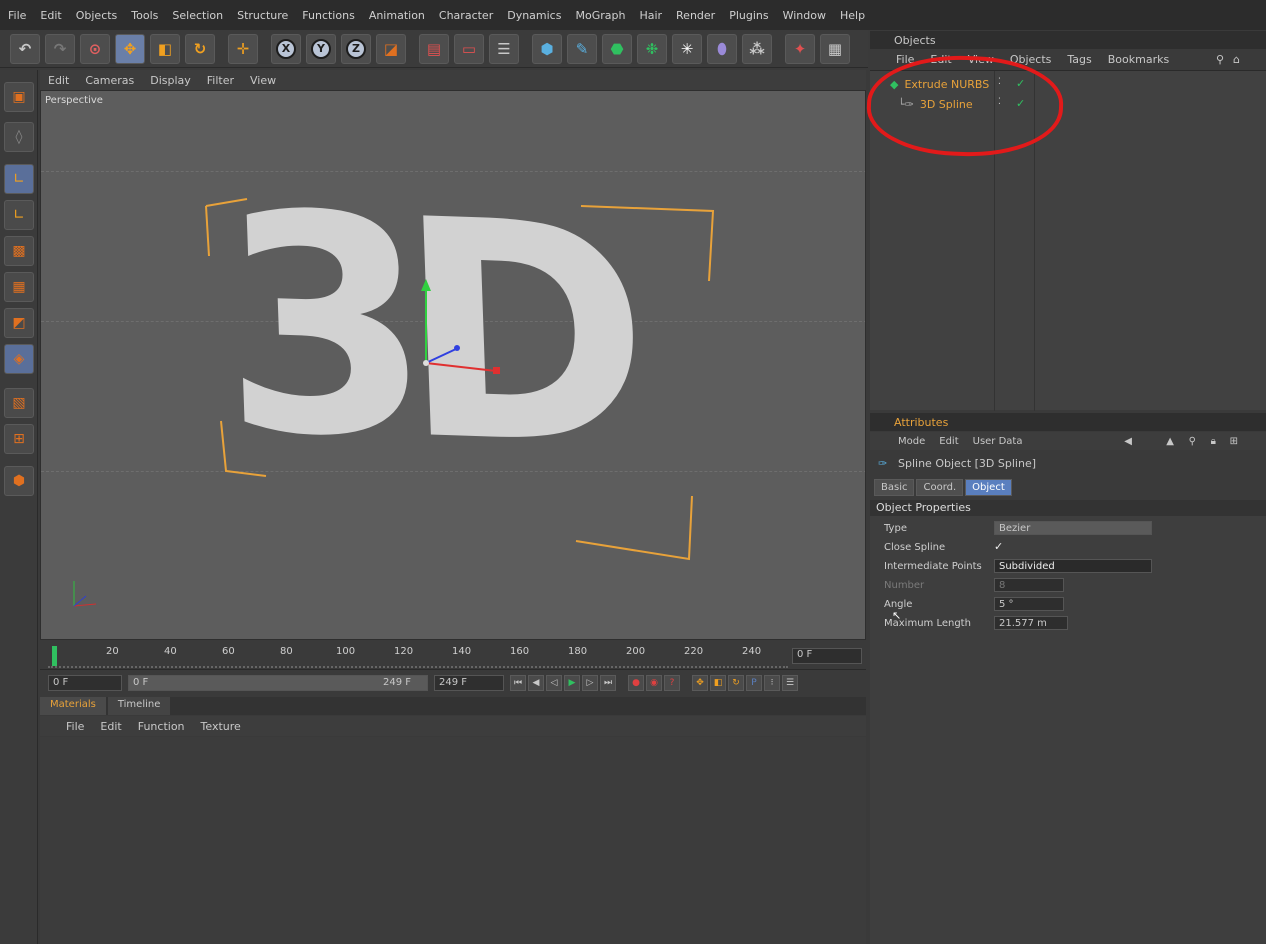  Describe the element at coordinates (790, 683) in the screenshot. I see `timeline-settings-button: ☰` at that location.